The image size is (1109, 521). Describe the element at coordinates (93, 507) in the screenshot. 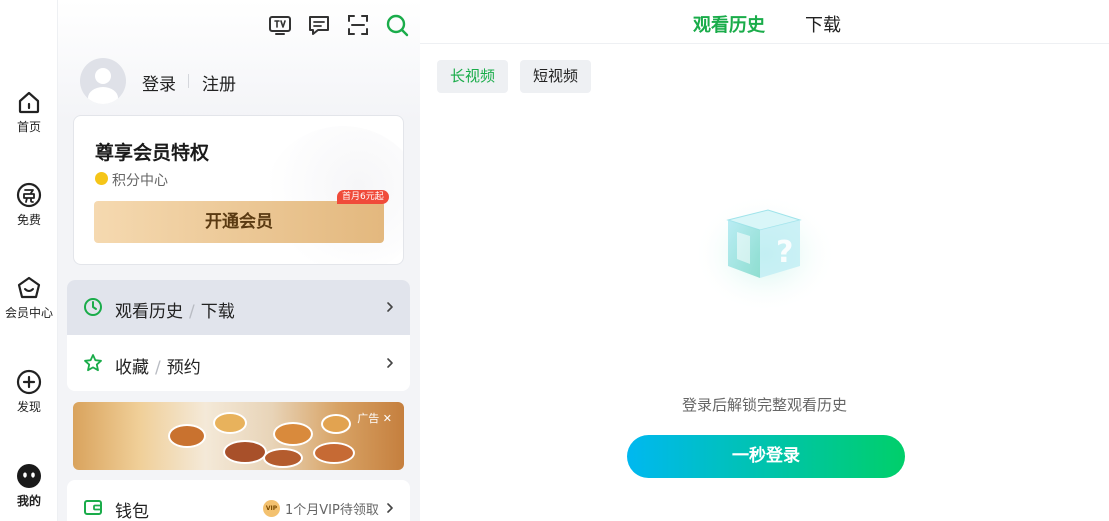

I see `wallet-icon` at that location.